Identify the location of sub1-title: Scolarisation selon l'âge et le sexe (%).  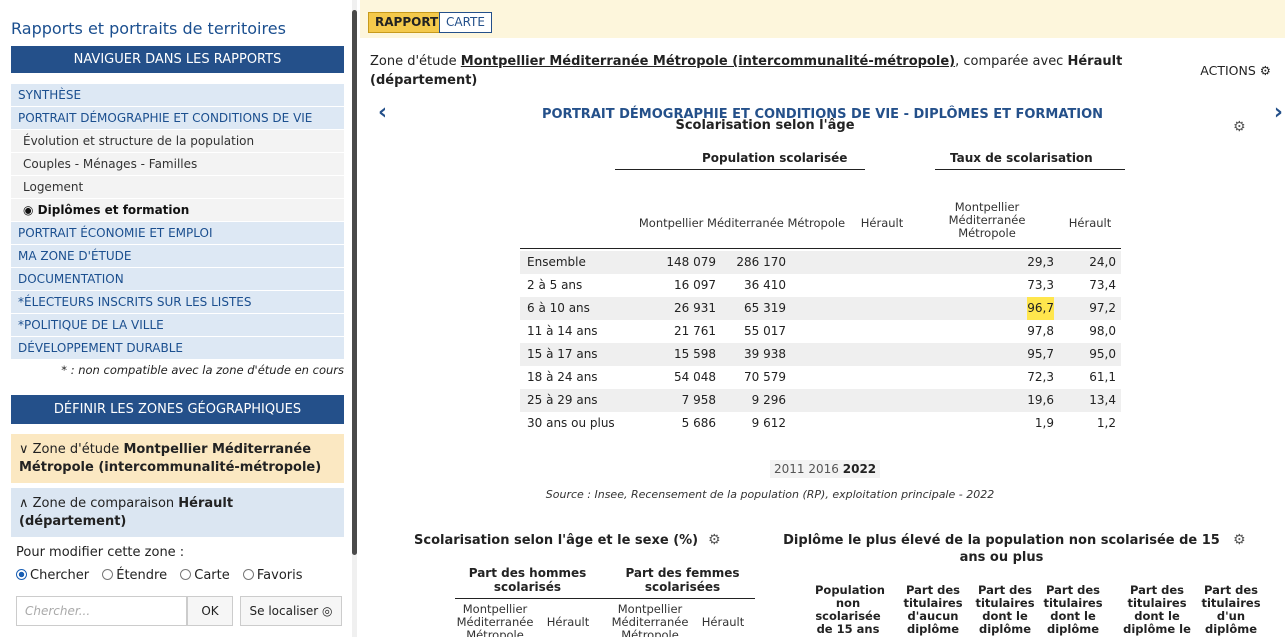
(556, 540).